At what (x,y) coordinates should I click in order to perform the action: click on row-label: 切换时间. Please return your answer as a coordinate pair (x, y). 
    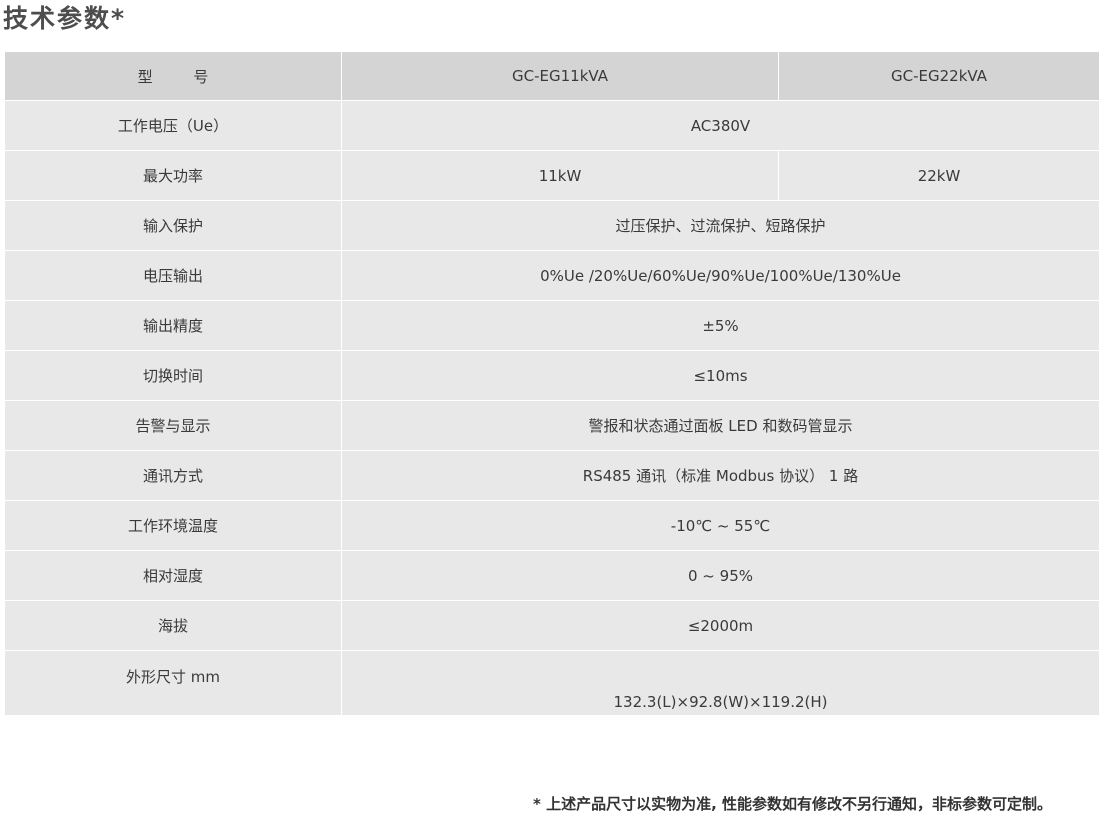
    Looking at the image, I should click on (173, 375).